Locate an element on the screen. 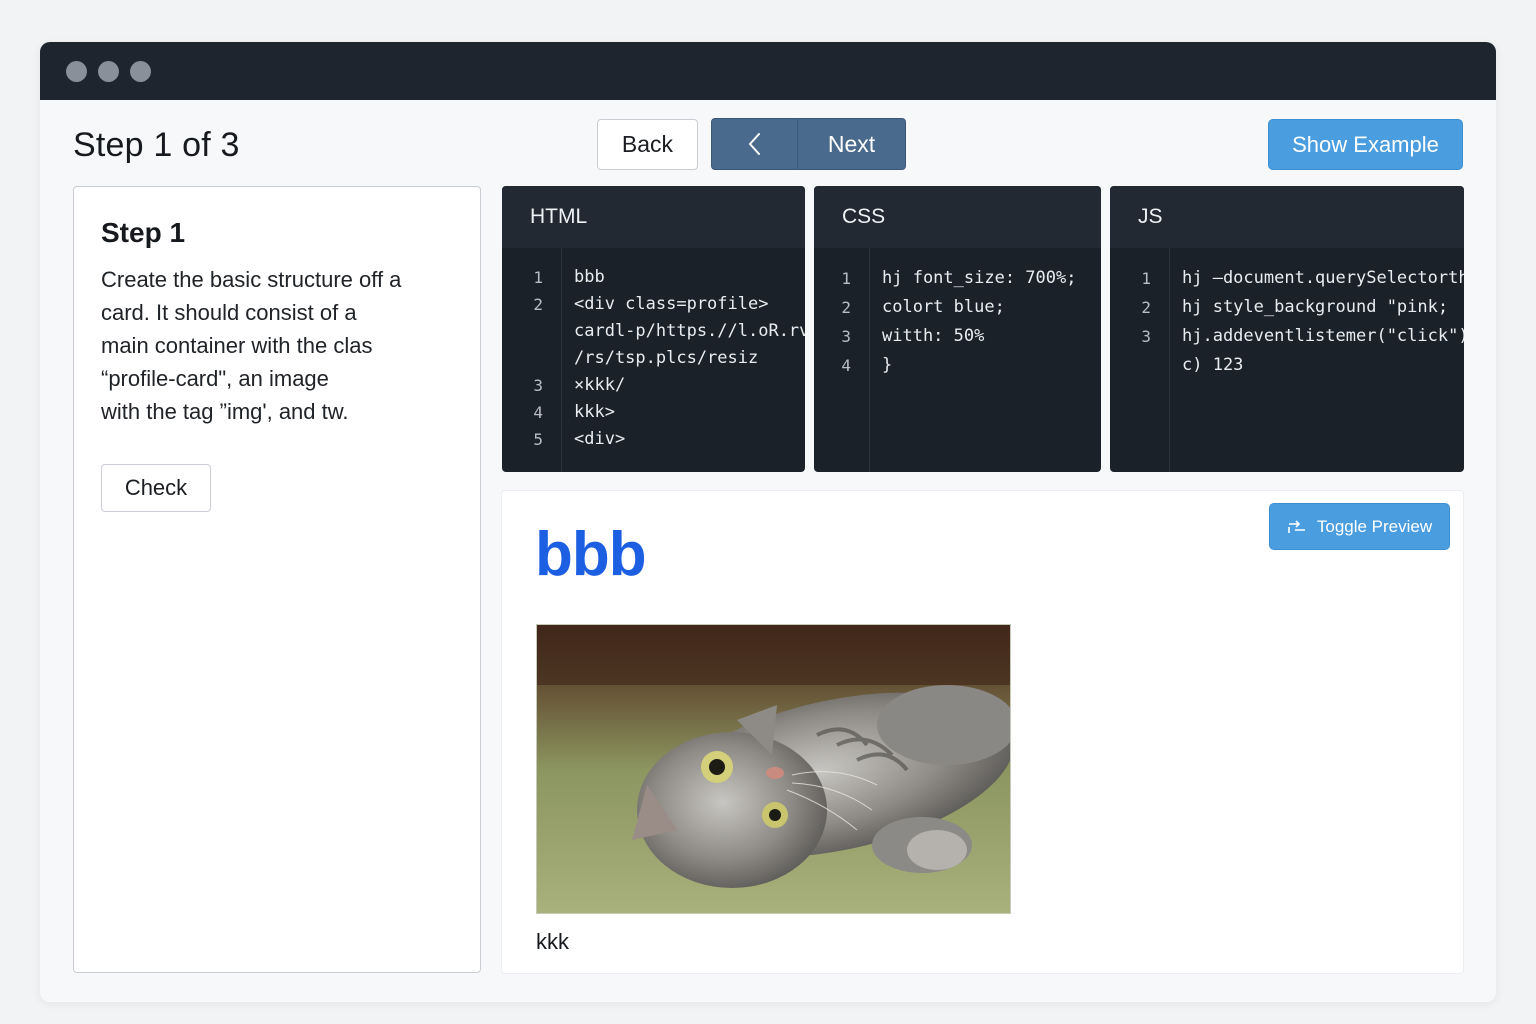  chevron-left-icon is located at coordinates (754, 144).